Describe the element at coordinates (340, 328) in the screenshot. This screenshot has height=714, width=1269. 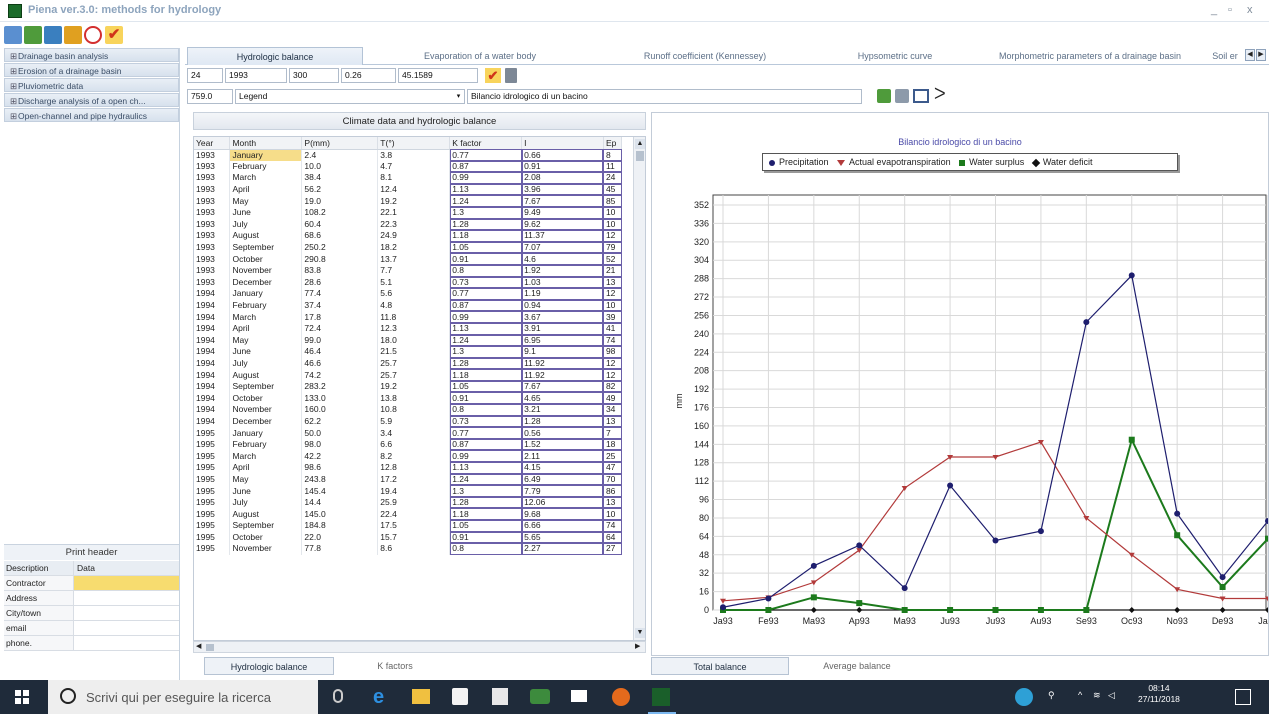
I see `table-cell: 72.4` at that location.